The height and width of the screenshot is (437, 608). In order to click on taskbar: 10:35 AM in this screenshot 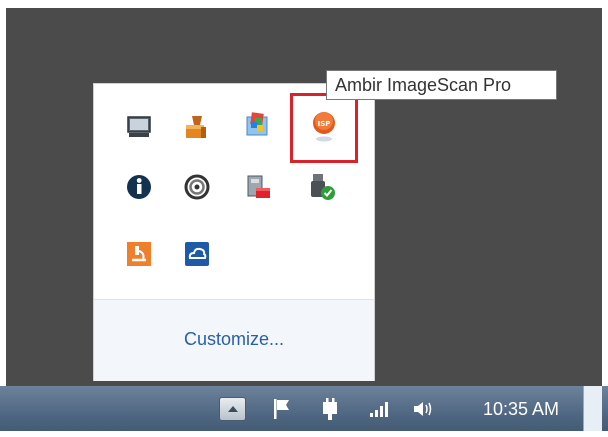, I will do `click(304, 411)`.